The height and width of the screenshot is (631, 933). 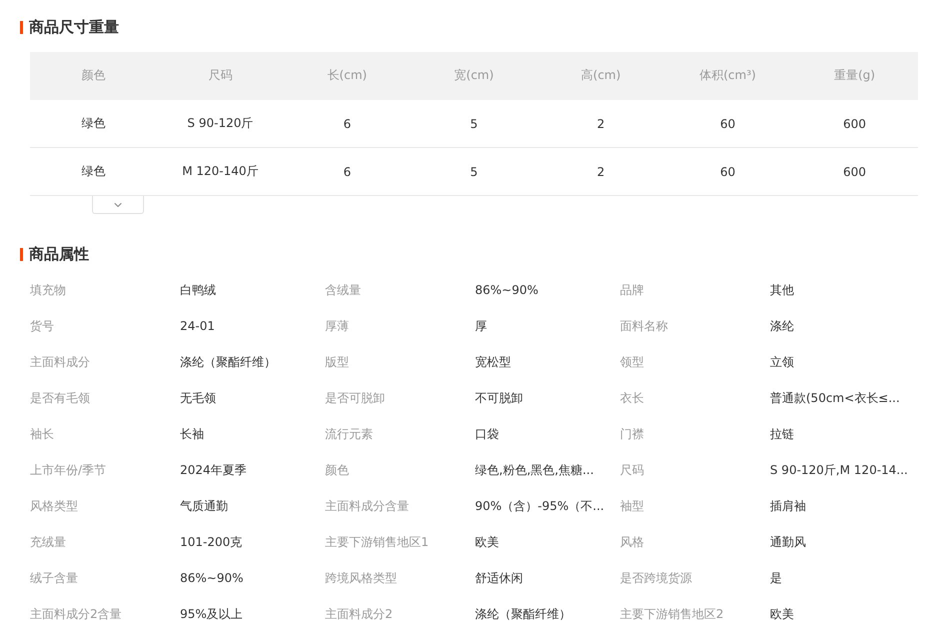 I want to click on attribute-label: 主要下游销售地区2, so click(x=672, y=614).